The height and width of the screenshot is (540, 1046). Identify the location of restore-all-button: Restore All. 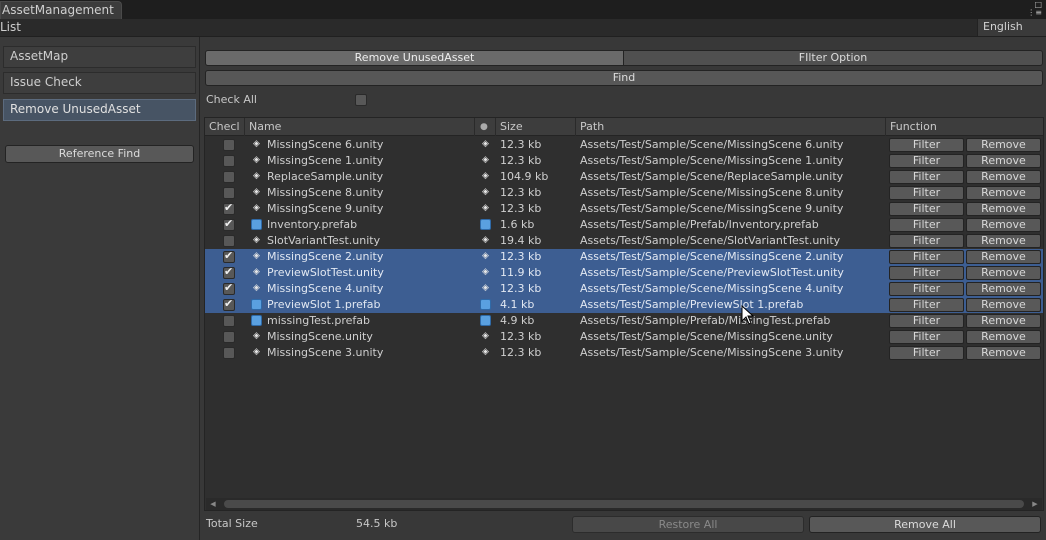
(688, 524).